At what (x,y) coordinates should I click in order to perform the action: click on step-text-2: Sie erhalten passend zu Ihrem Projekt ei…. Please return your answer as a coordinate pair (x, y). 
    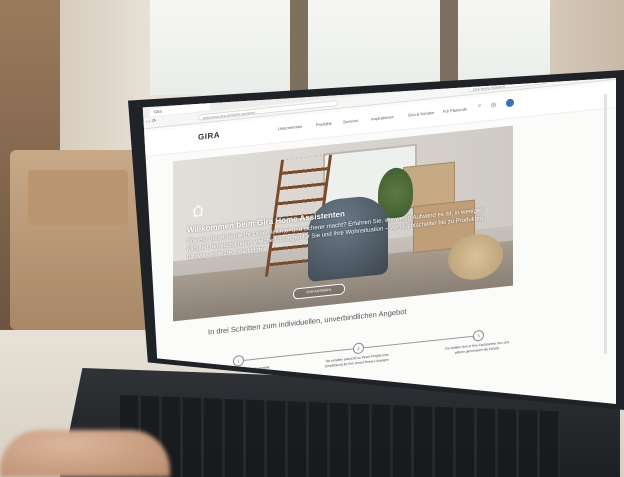
    Looking at the image, I should click on (357, 360).